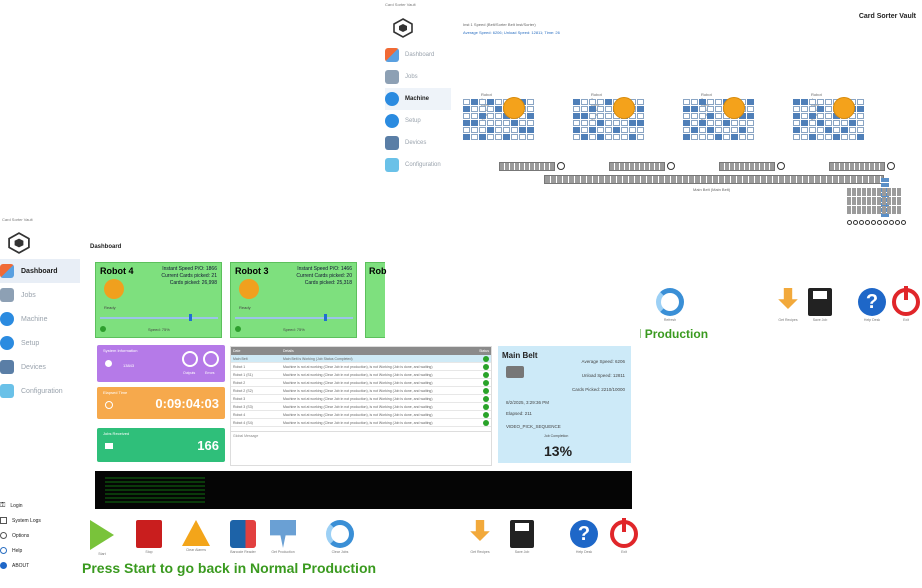 The image size is (922, 588). Describe the element at coordinates (820, 302) in the screenshot. I see `save-icon` at that location.